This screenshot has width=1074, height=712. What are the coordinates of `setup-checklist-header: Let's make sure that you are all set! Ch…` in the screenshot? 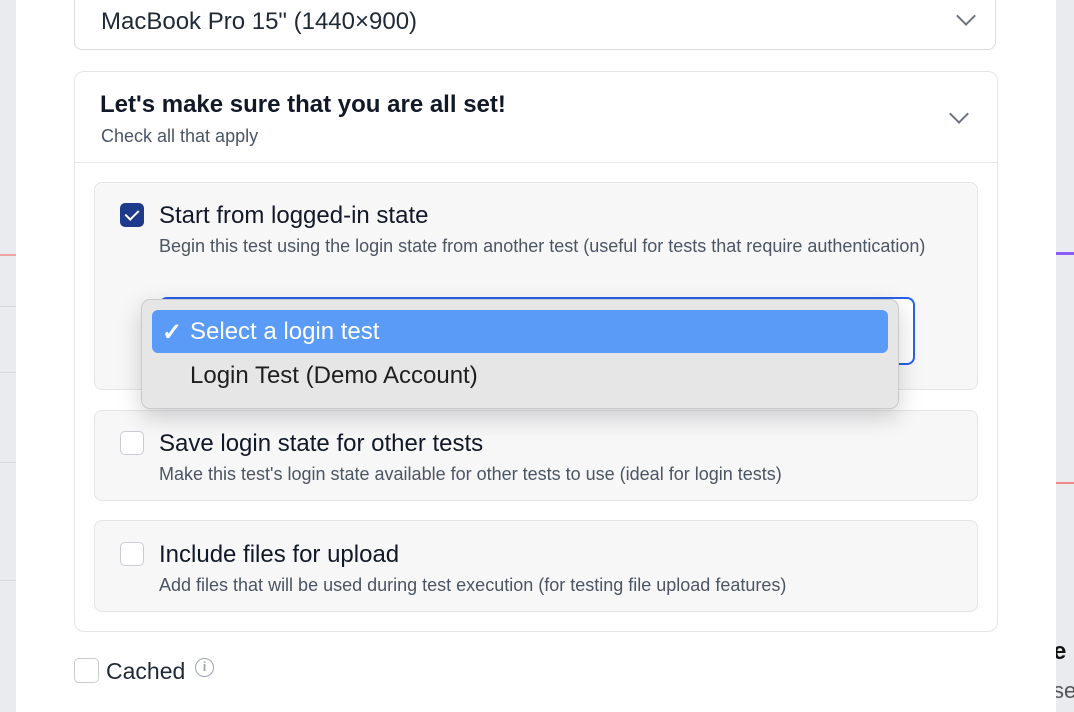 It's located at (536, 117).